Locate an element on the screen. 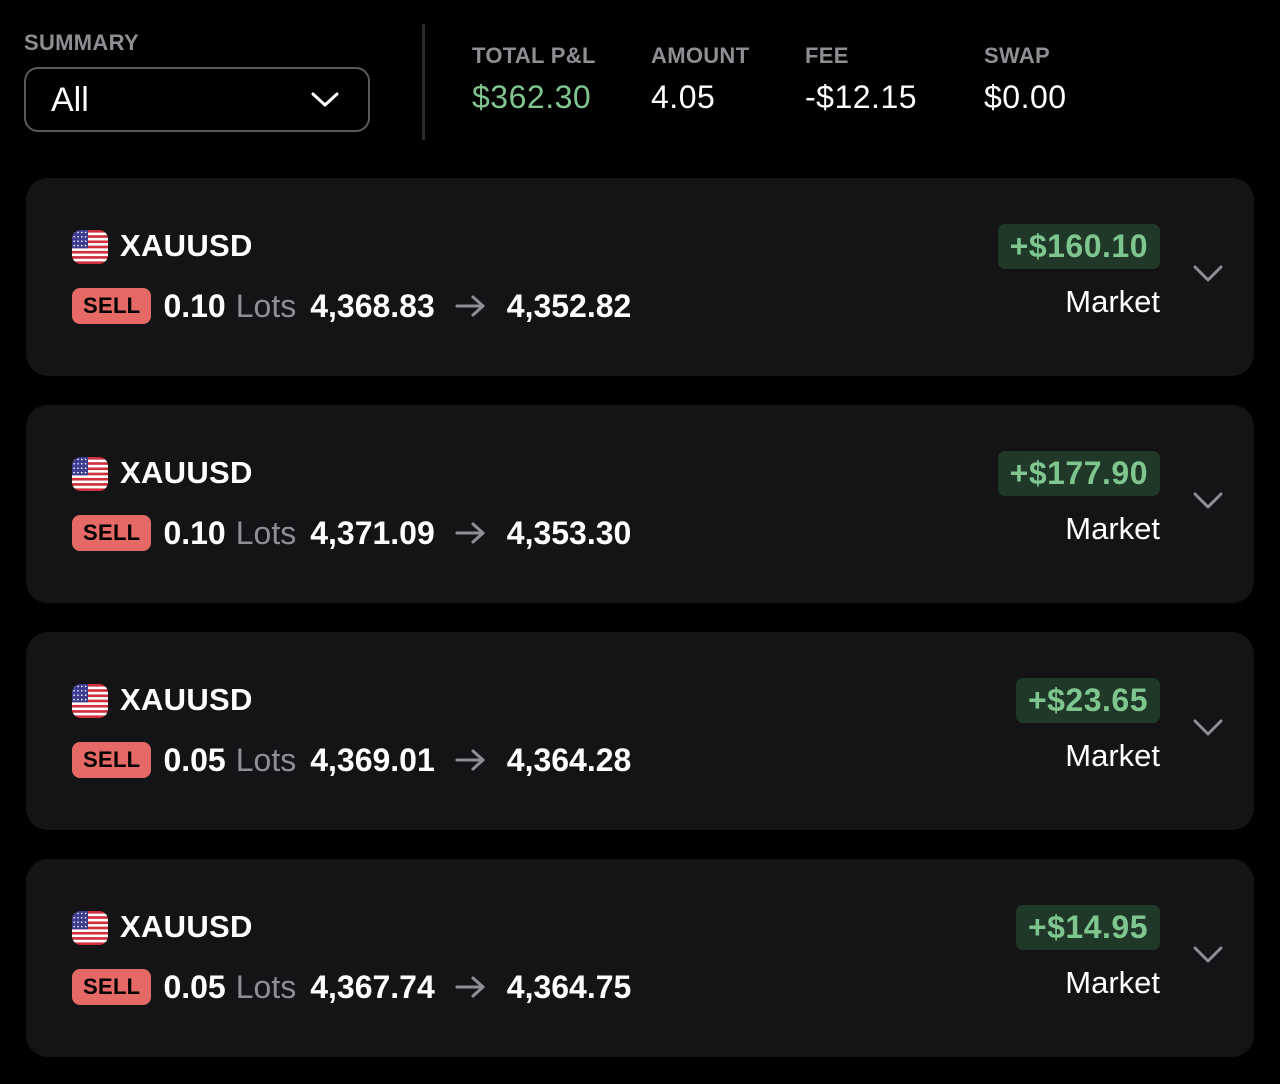 The image size is (1280, 1084). stat-amount-label: AMOUNT is located at coordinates (700, 55).